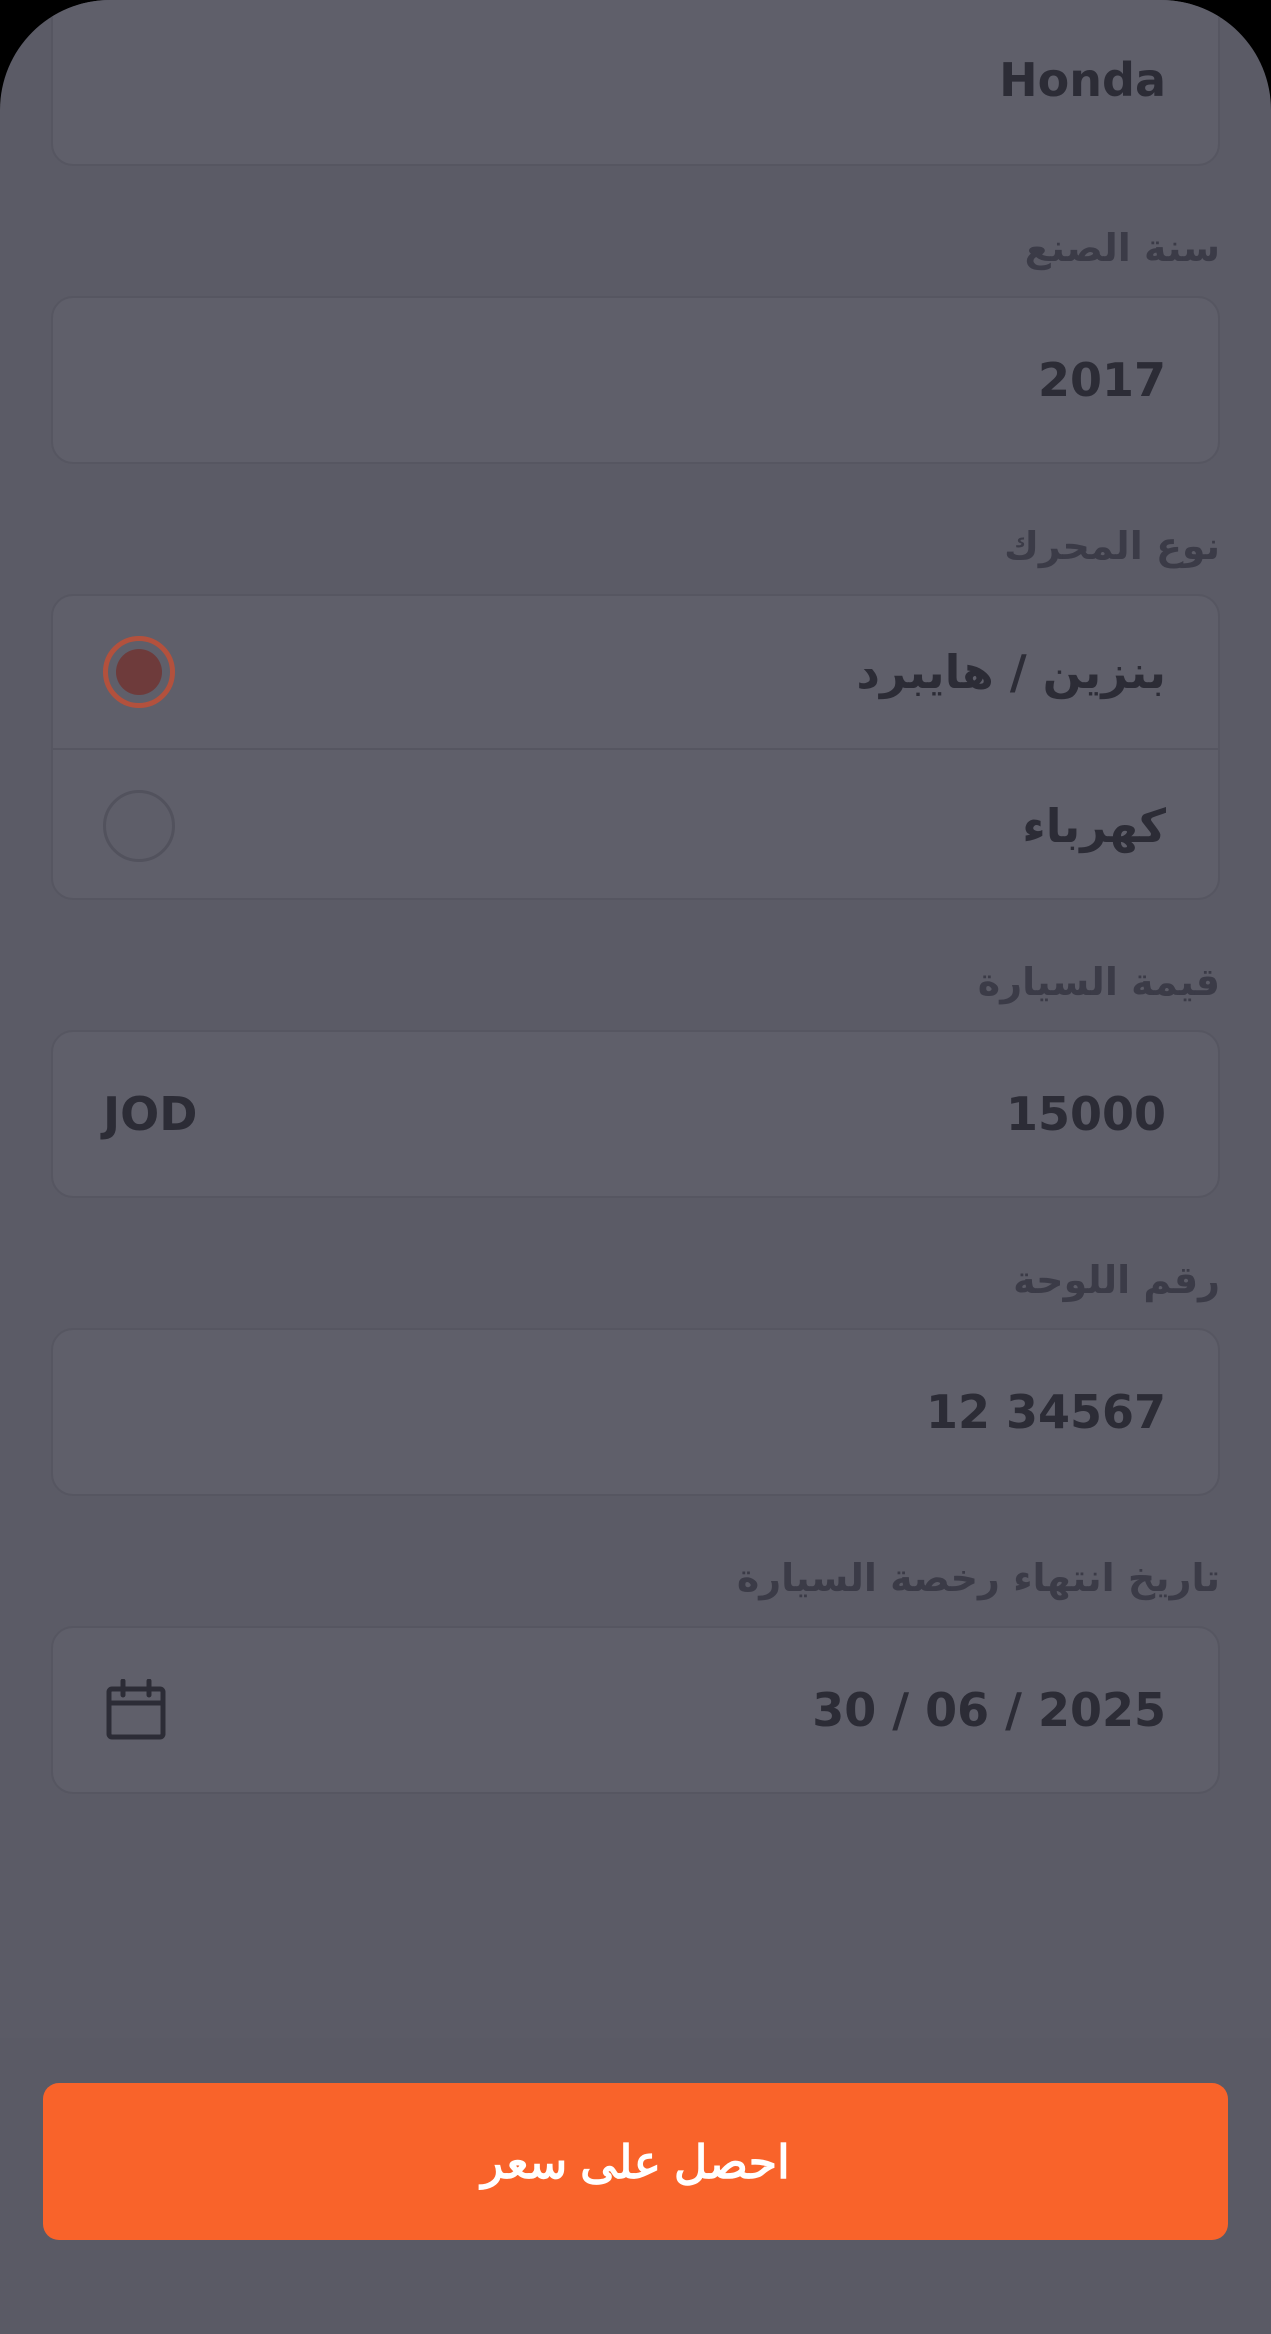 The height and width of the screenshot is (2334, 1271). I want to click on make-field: Honda, so click(635, 83).